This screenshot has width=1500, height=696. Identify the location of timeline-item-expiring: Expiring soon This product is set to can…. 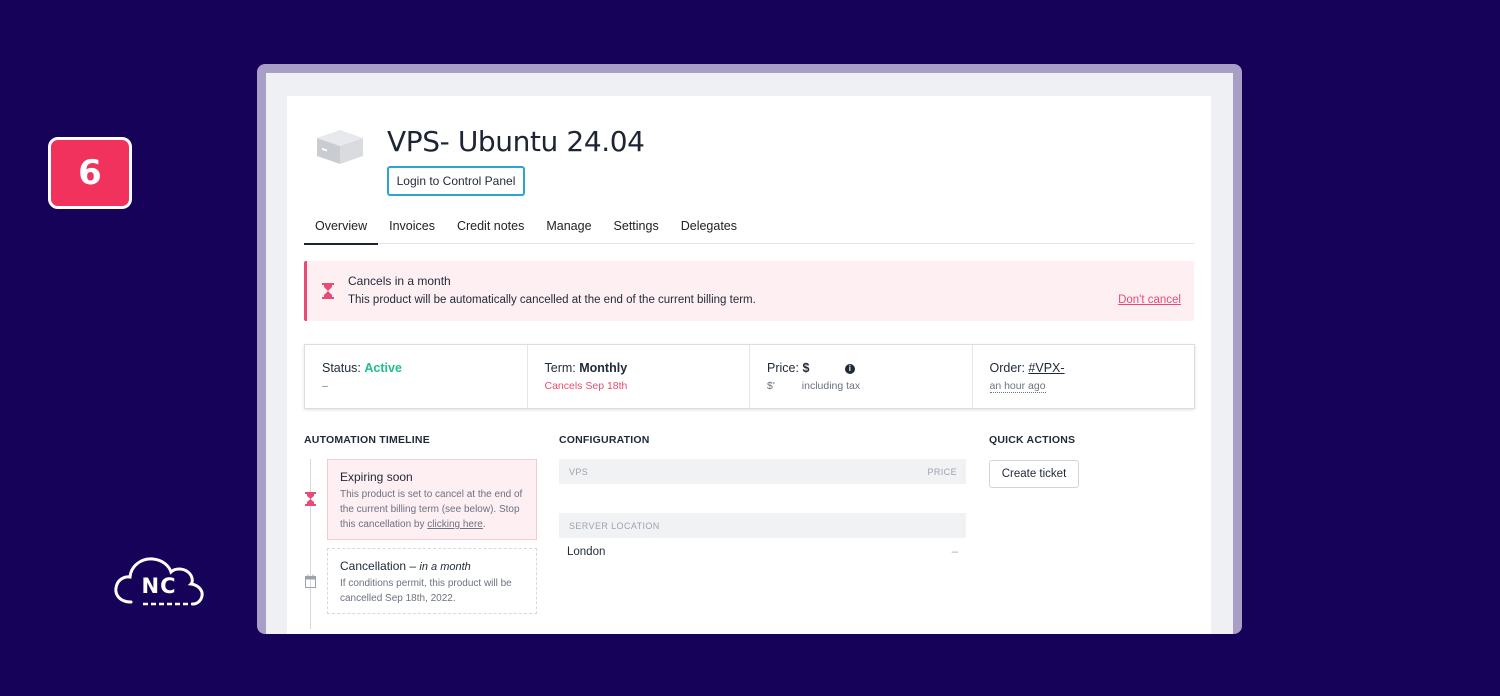
(432, 499).